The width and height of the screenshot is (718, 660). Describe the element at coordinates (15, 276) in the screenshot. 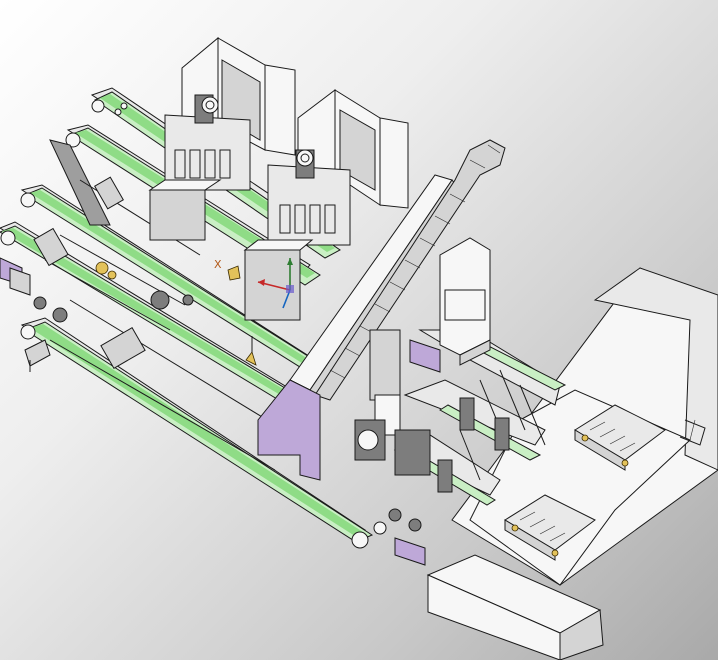

I see `left-end-bracket` at that location.